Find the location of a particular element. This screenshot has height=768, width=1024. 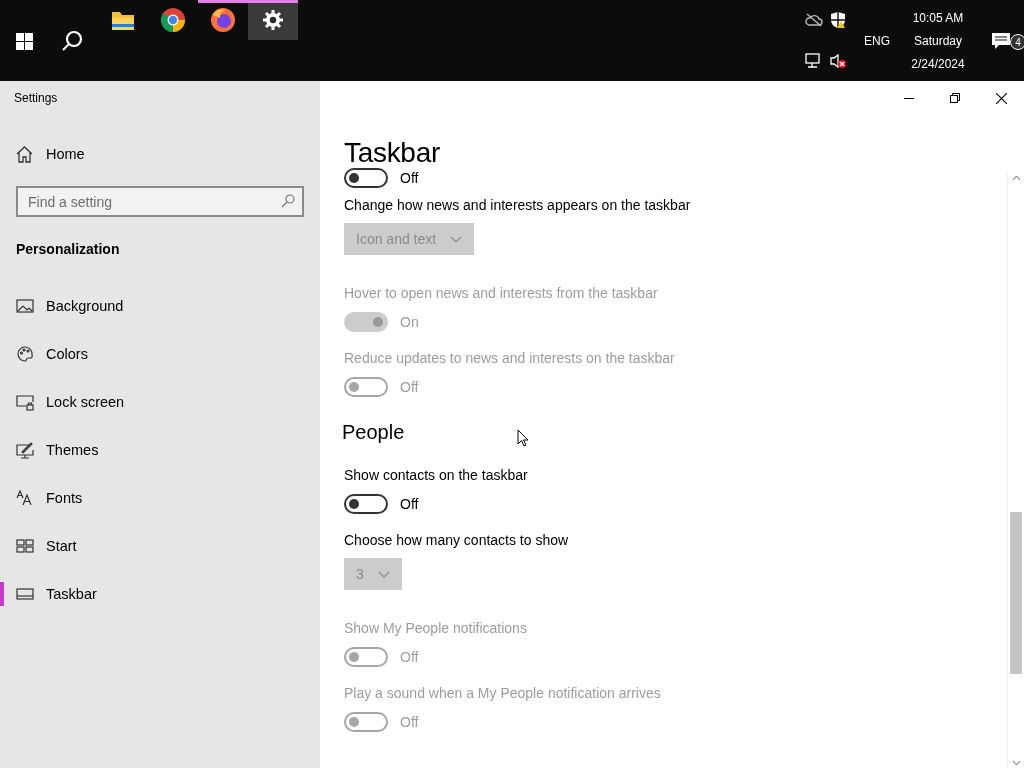

scroll-down-icon is located at coordinates (1016, 763).